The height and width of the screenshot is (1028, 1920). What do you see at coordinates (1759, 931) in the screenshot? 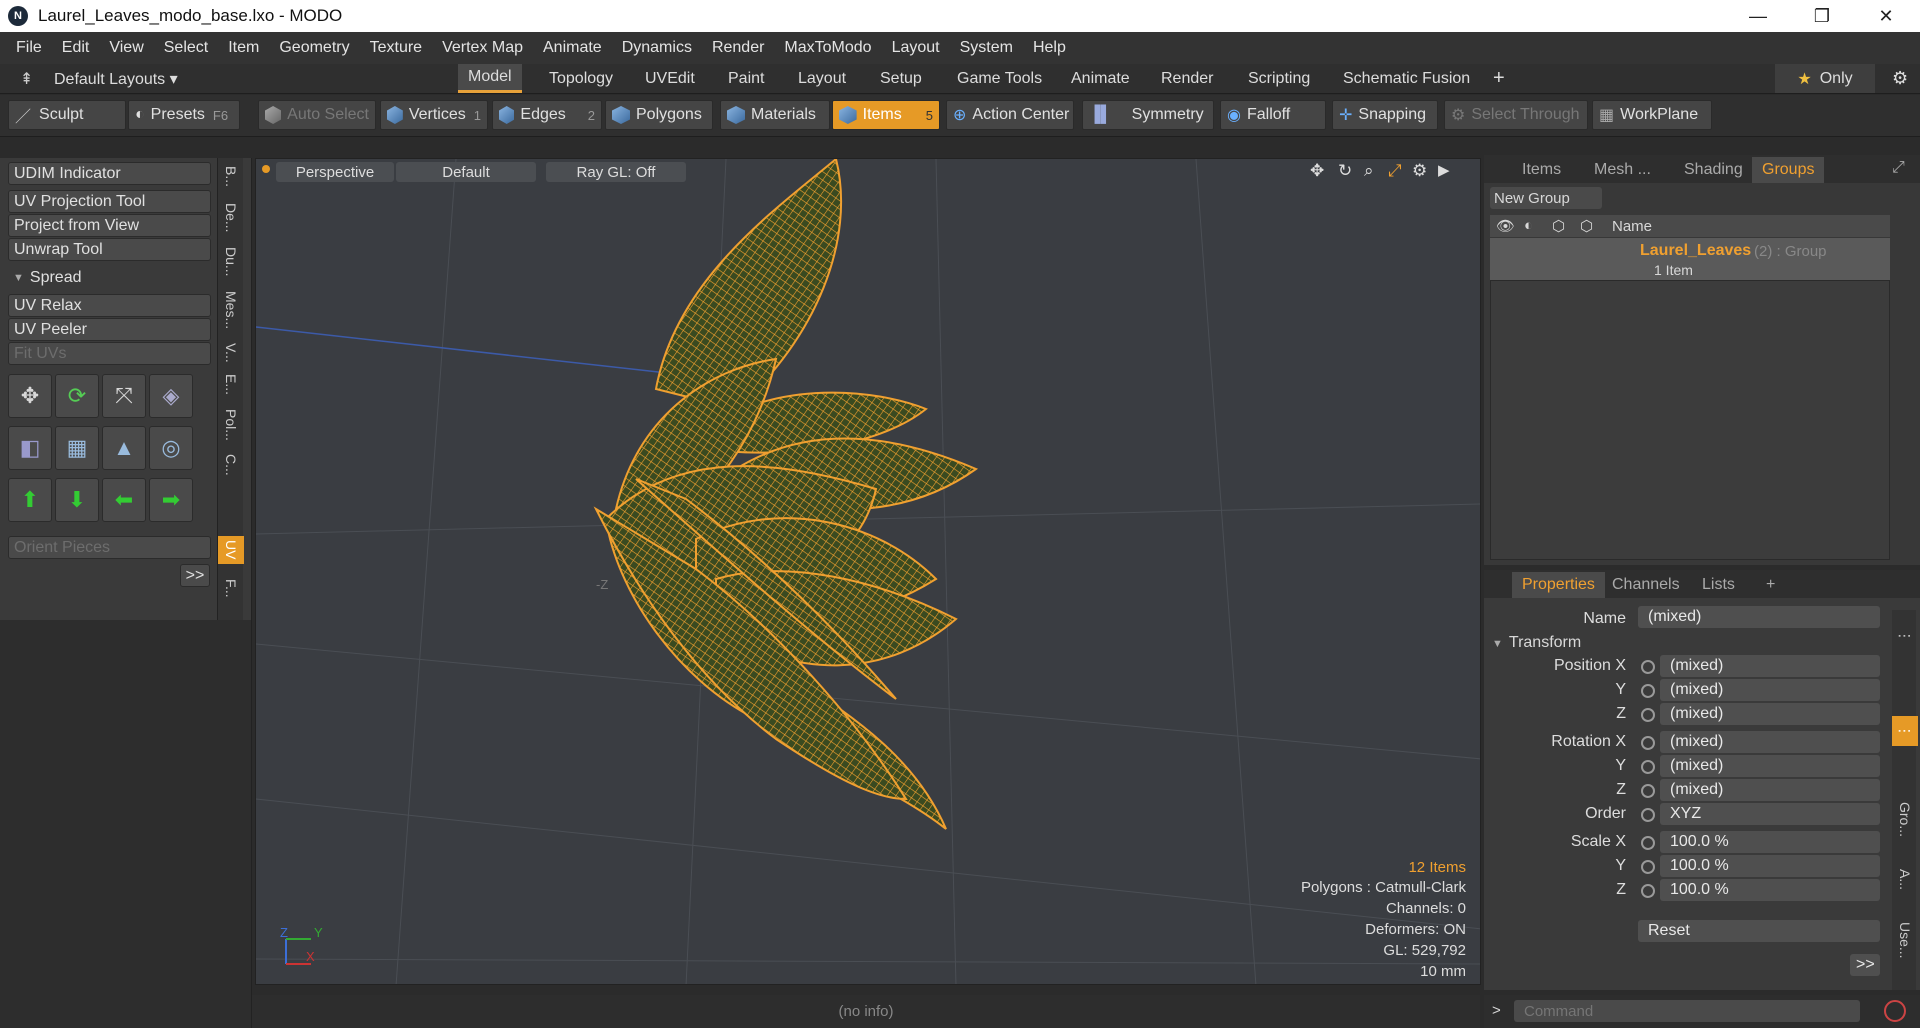
I see `reset-dropdown: Reset` at bounding box center [1759, 931].